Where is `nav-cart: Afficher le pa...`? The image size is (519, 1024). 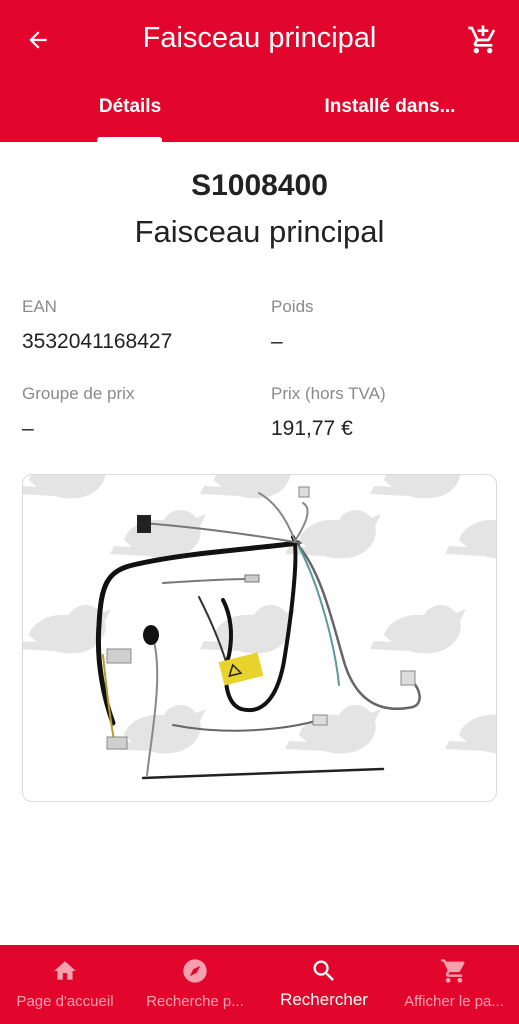
nav-cart: Afficher le pa... is located at coordinates (454, 984).